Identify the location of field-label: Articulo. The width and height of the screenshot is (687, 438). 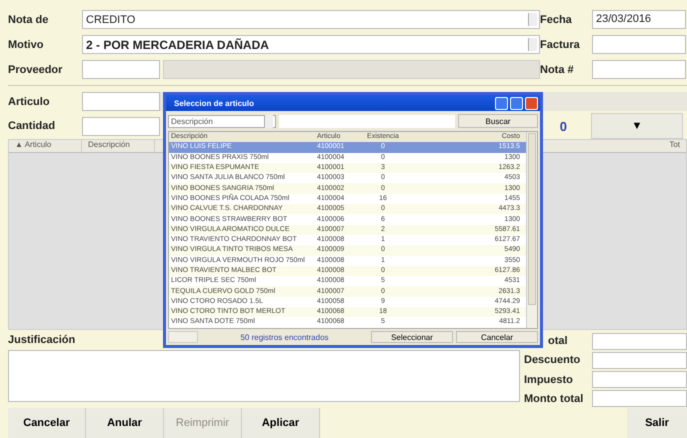
(29, 102).